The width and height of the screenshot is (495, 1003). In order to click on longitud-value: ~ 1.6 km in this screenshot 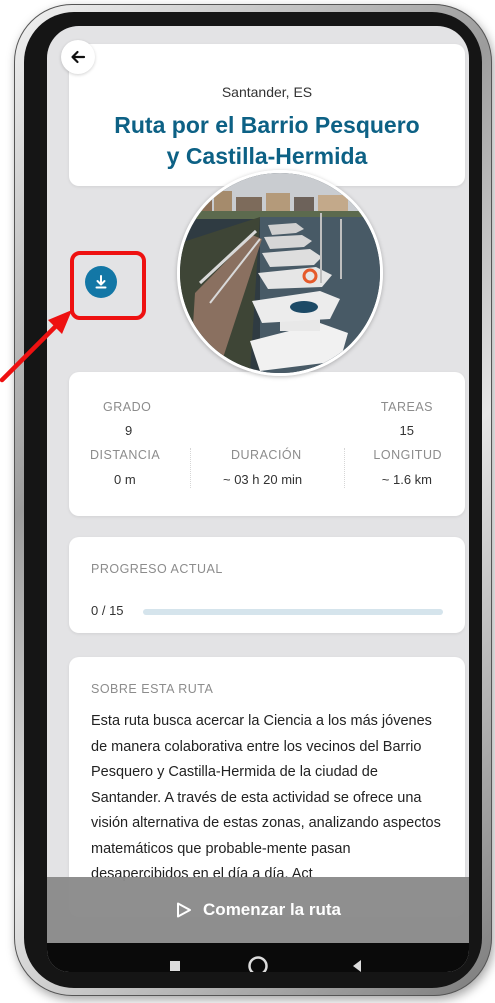, I will do `click(406, 479)`.